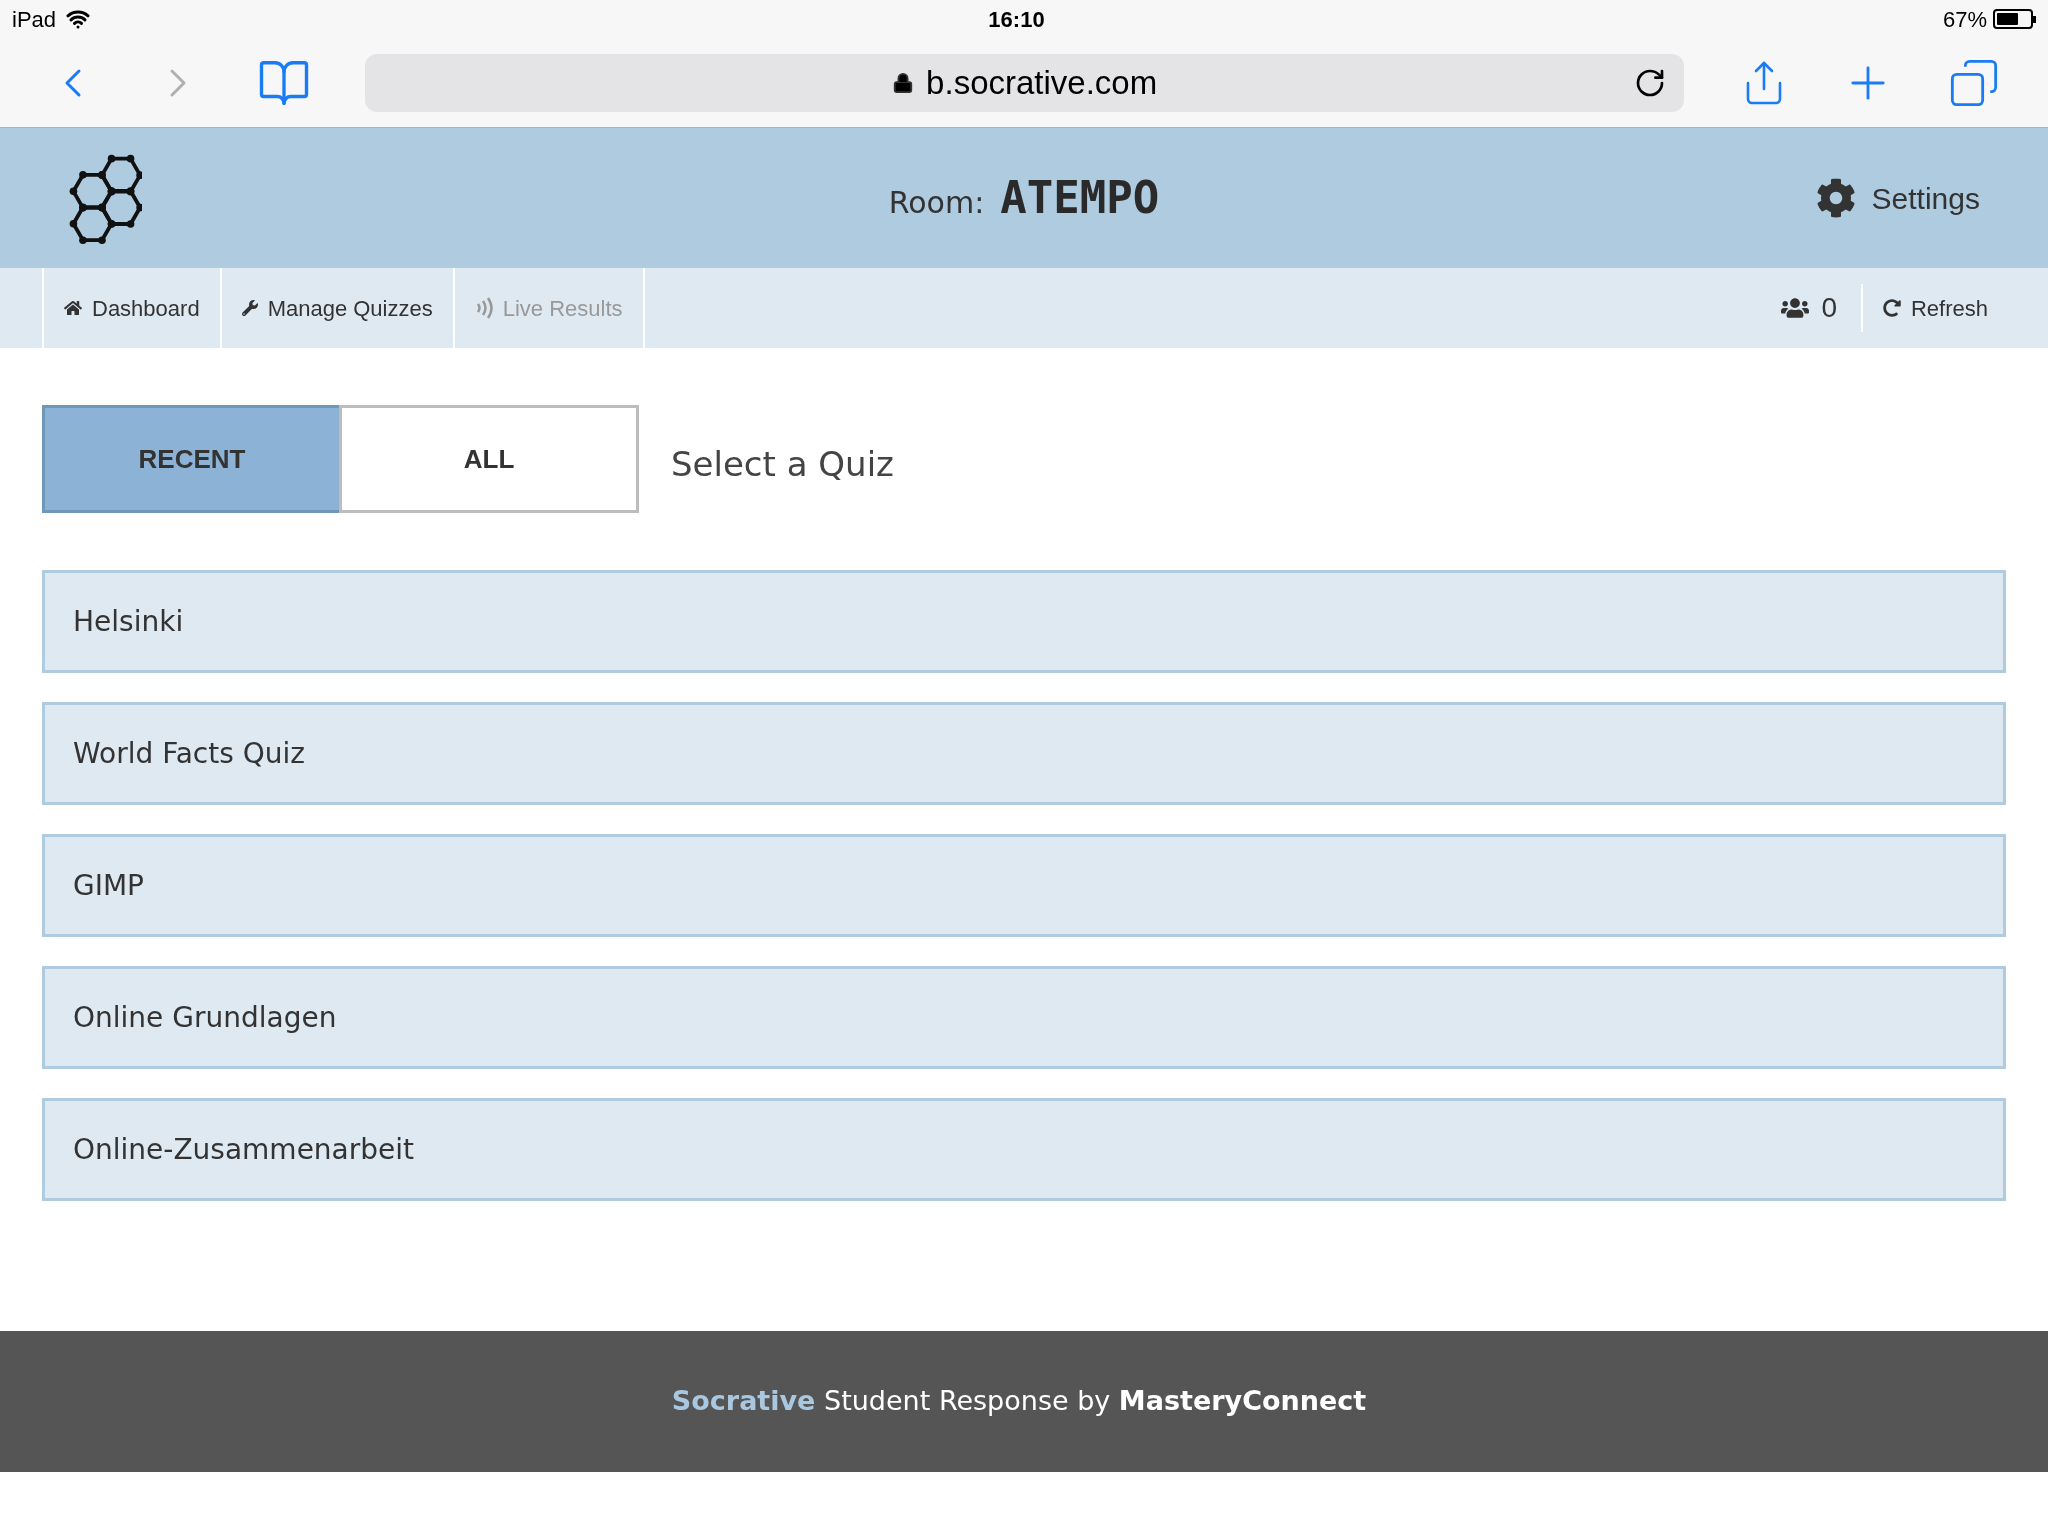  What do you see at coordinates (192, 459) in the screenshot?
I see `filter-tab: RECENT` at bounding box center [192, 459].